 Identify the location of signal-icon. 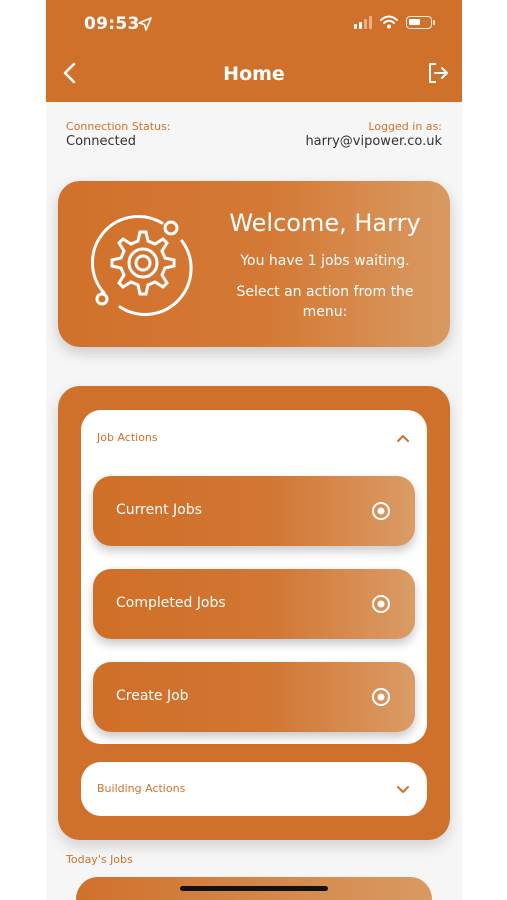
(363, 22).